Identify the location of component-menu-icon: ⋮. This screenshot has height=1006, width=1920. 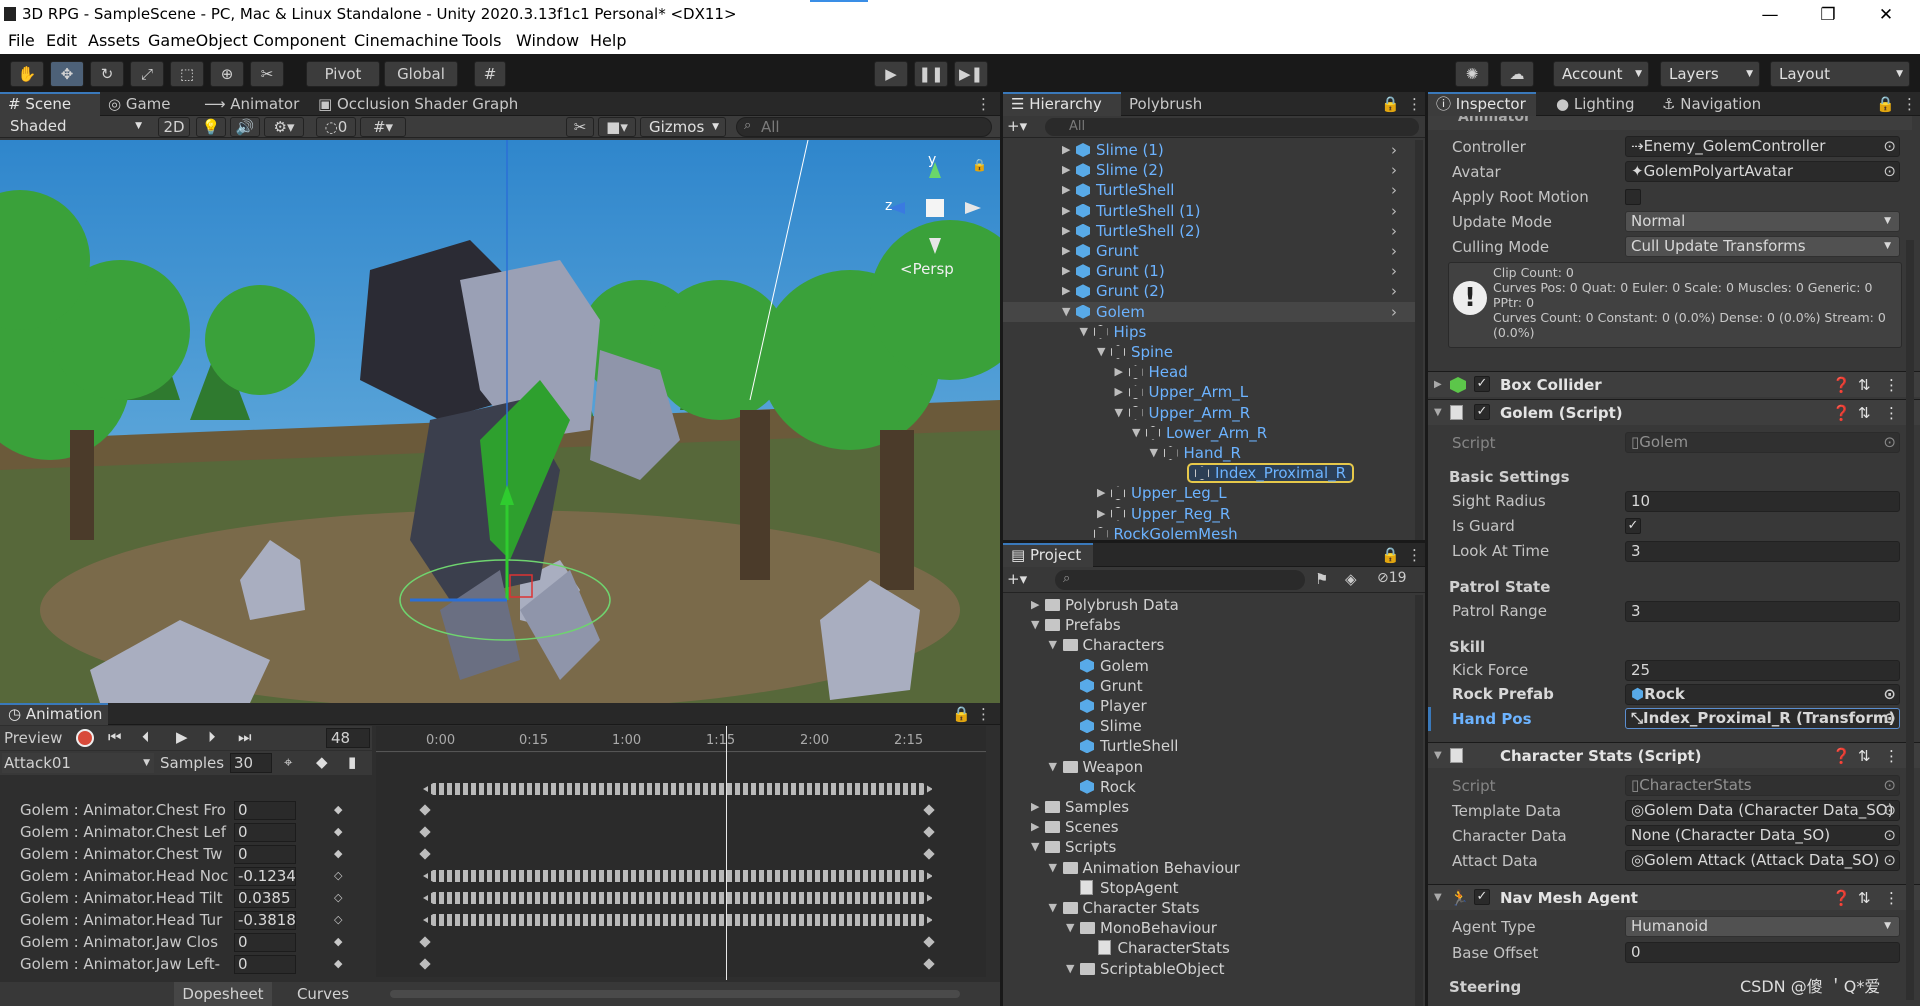
(1891, 385).